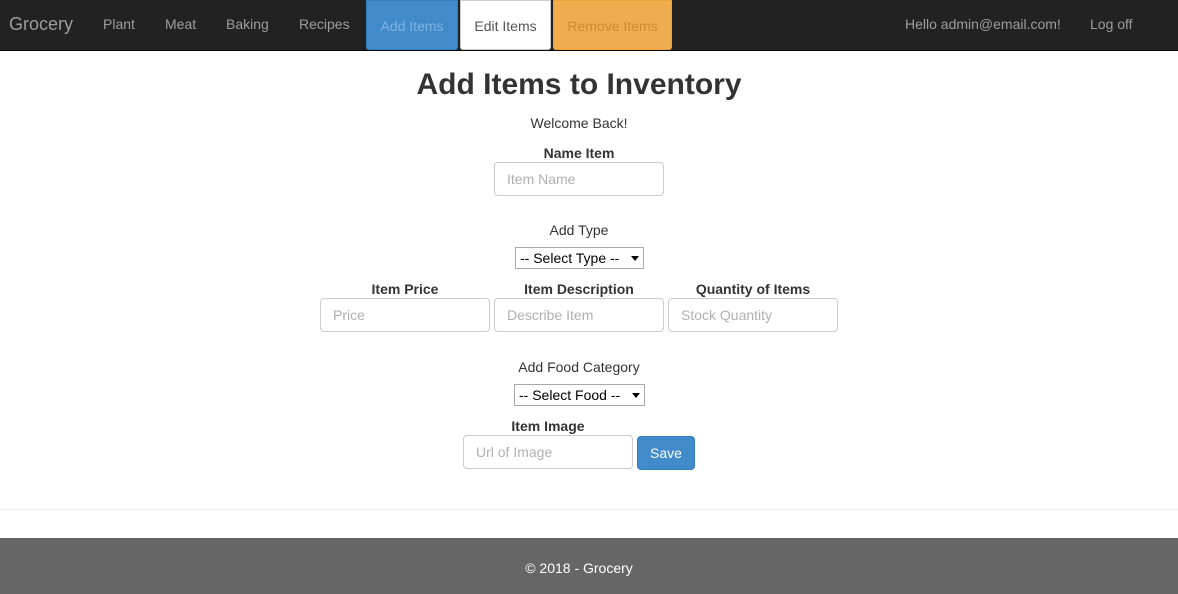  What do you see at coordinates (612, 25) in the screenshot?
I see `remove-items-button: Remove Items` at bounding box center [612, 25].